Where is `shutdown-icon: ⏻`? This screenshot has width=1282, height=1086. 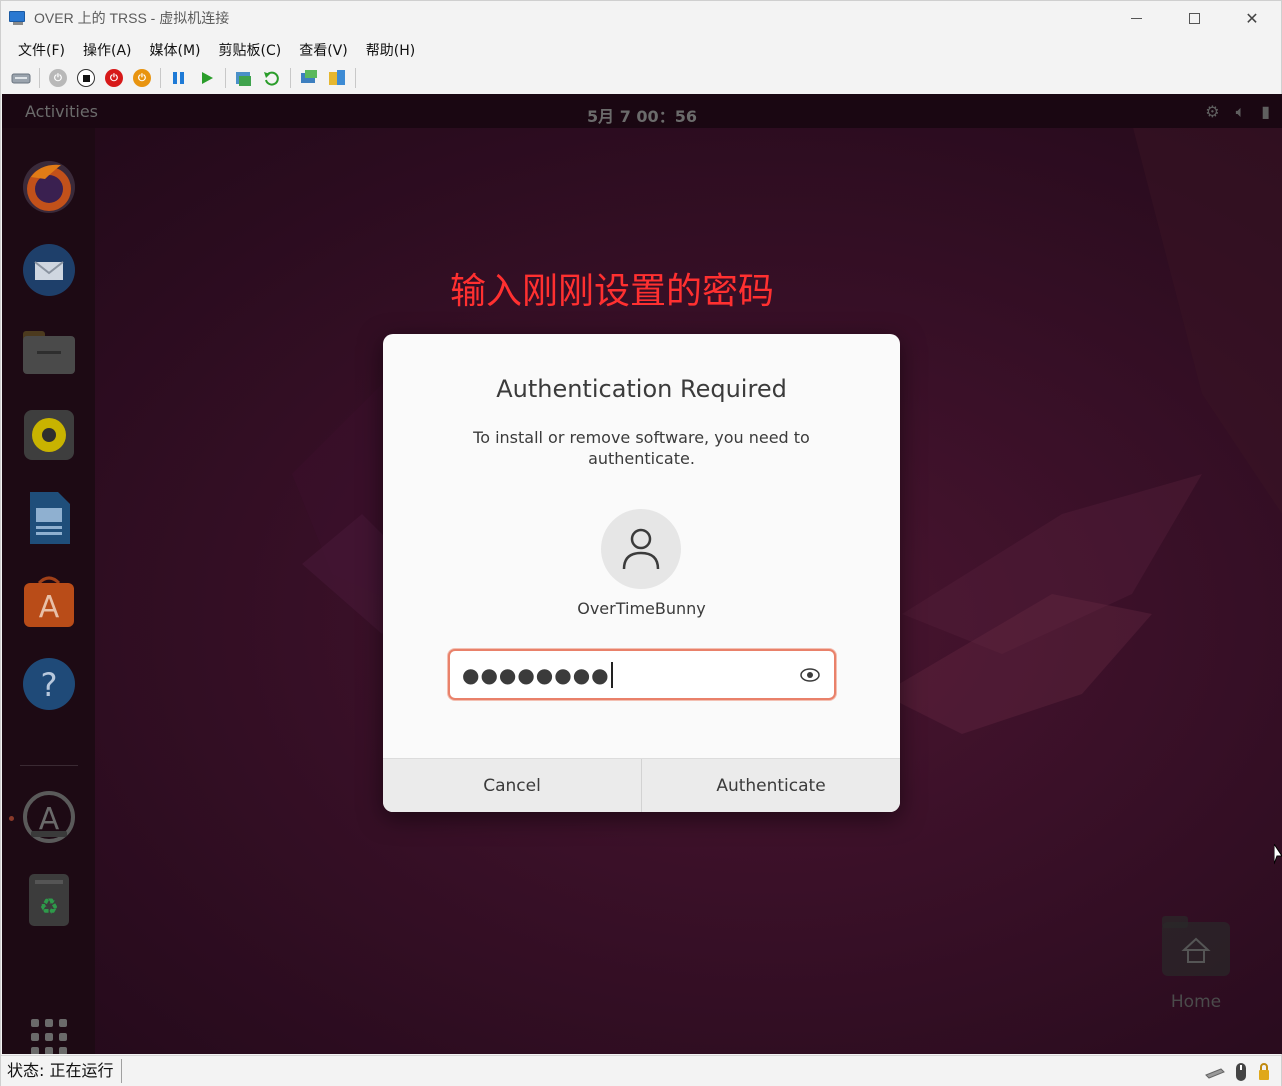
shutdown-icon: ⏻ is located at coordinates (114, 78).